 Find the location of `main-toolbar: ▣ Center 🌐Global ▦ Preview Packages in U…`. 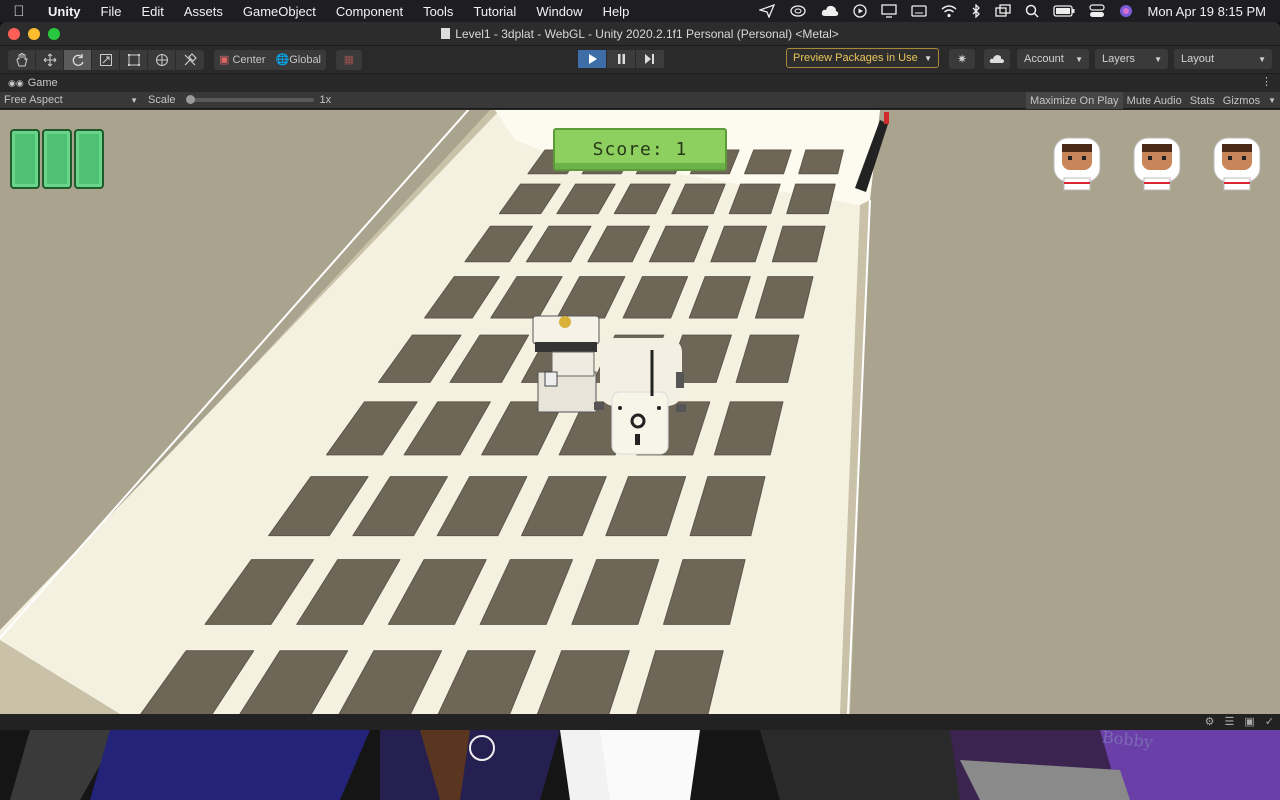

main-toolbar: ▣ Center 🌐Global ▦ Preview Packages in U… is located at coordinates (640, 60).